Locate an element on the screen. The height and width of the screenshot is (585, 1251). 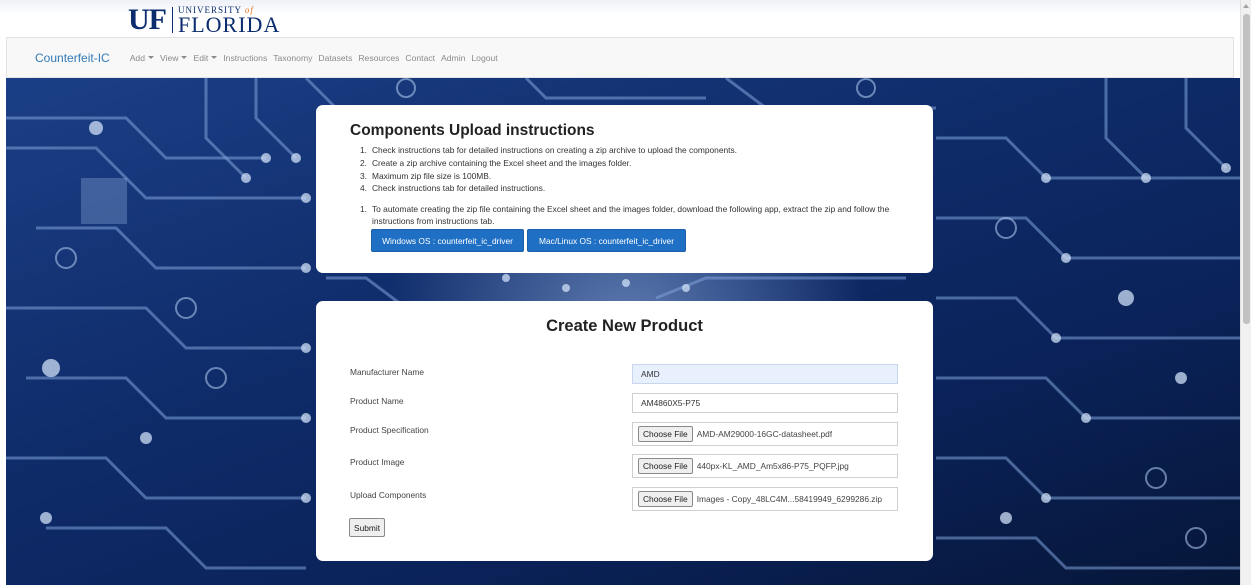
uf-logo-mark: UF is located at coordinates (147, 19).